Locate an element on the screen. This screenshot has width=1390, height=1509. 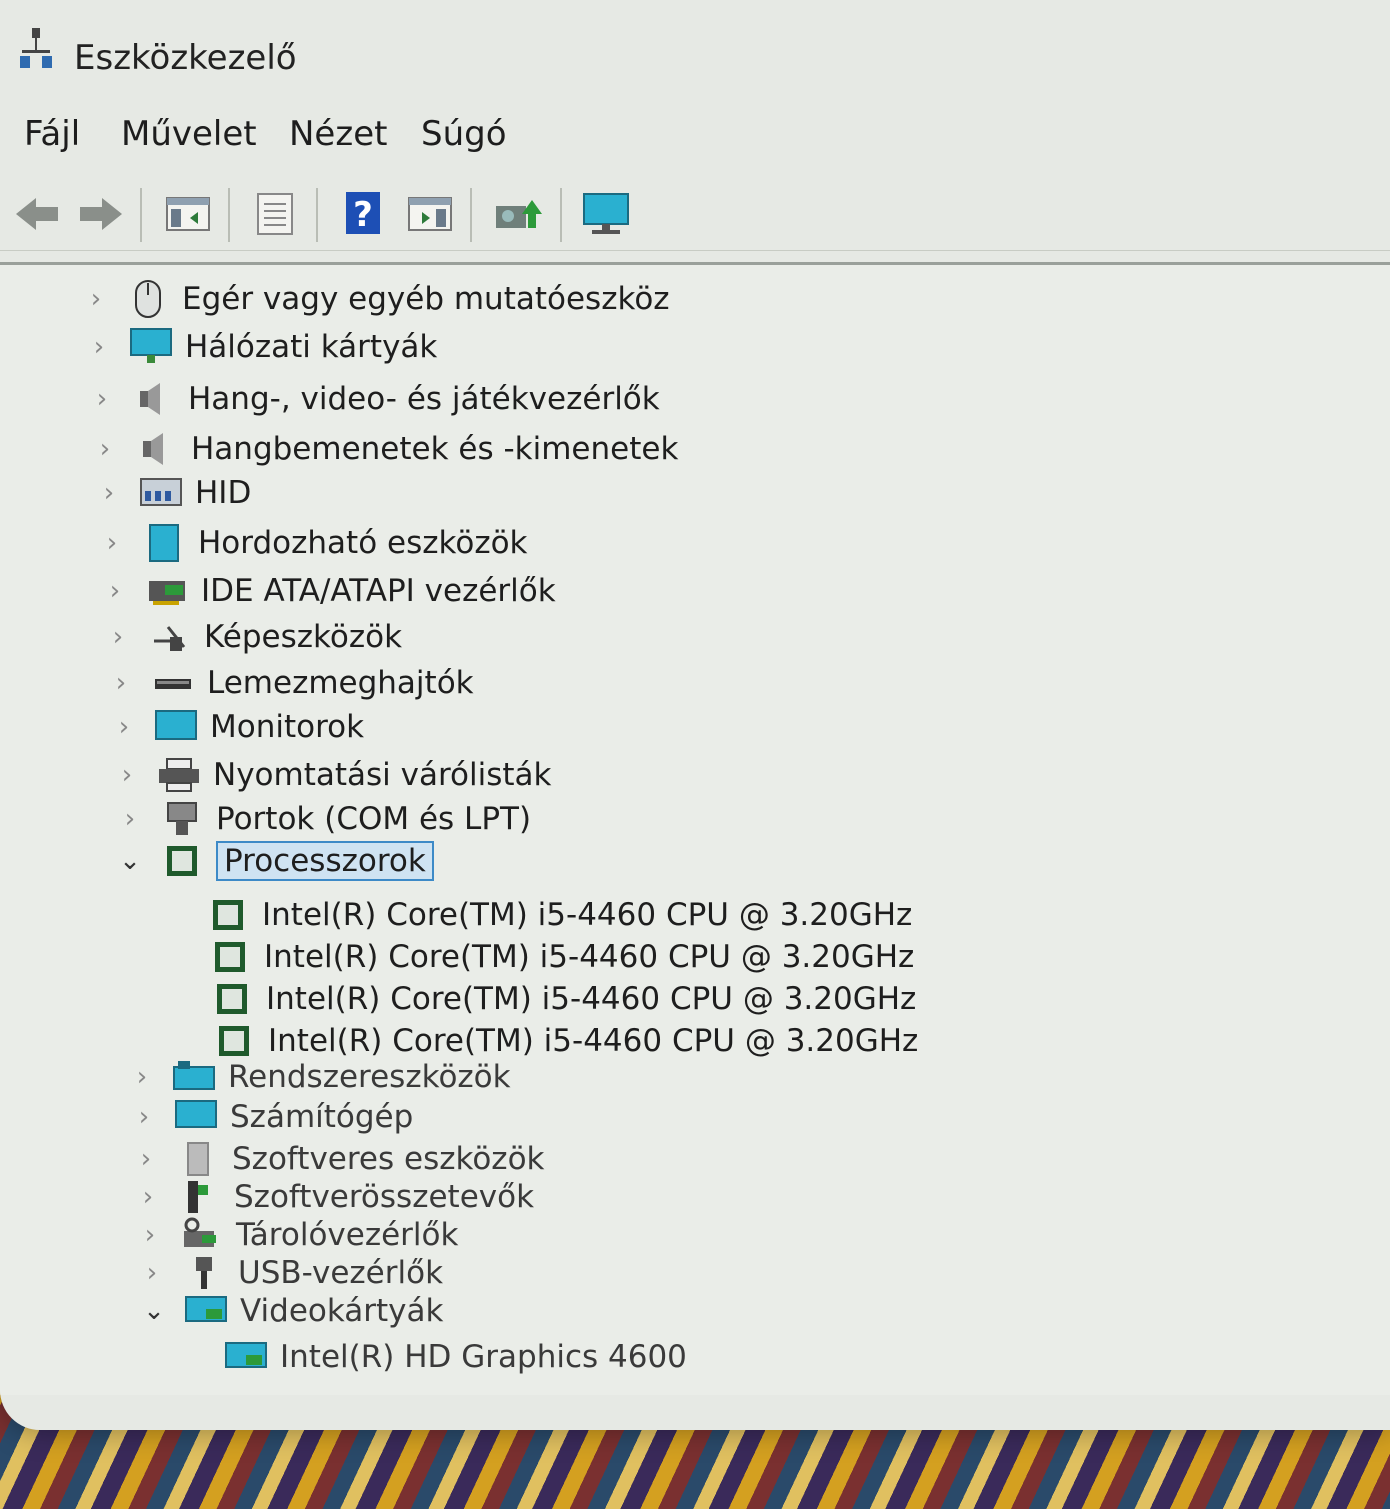
tree-item-label: Processzorok is located at coordinates (325, 861).